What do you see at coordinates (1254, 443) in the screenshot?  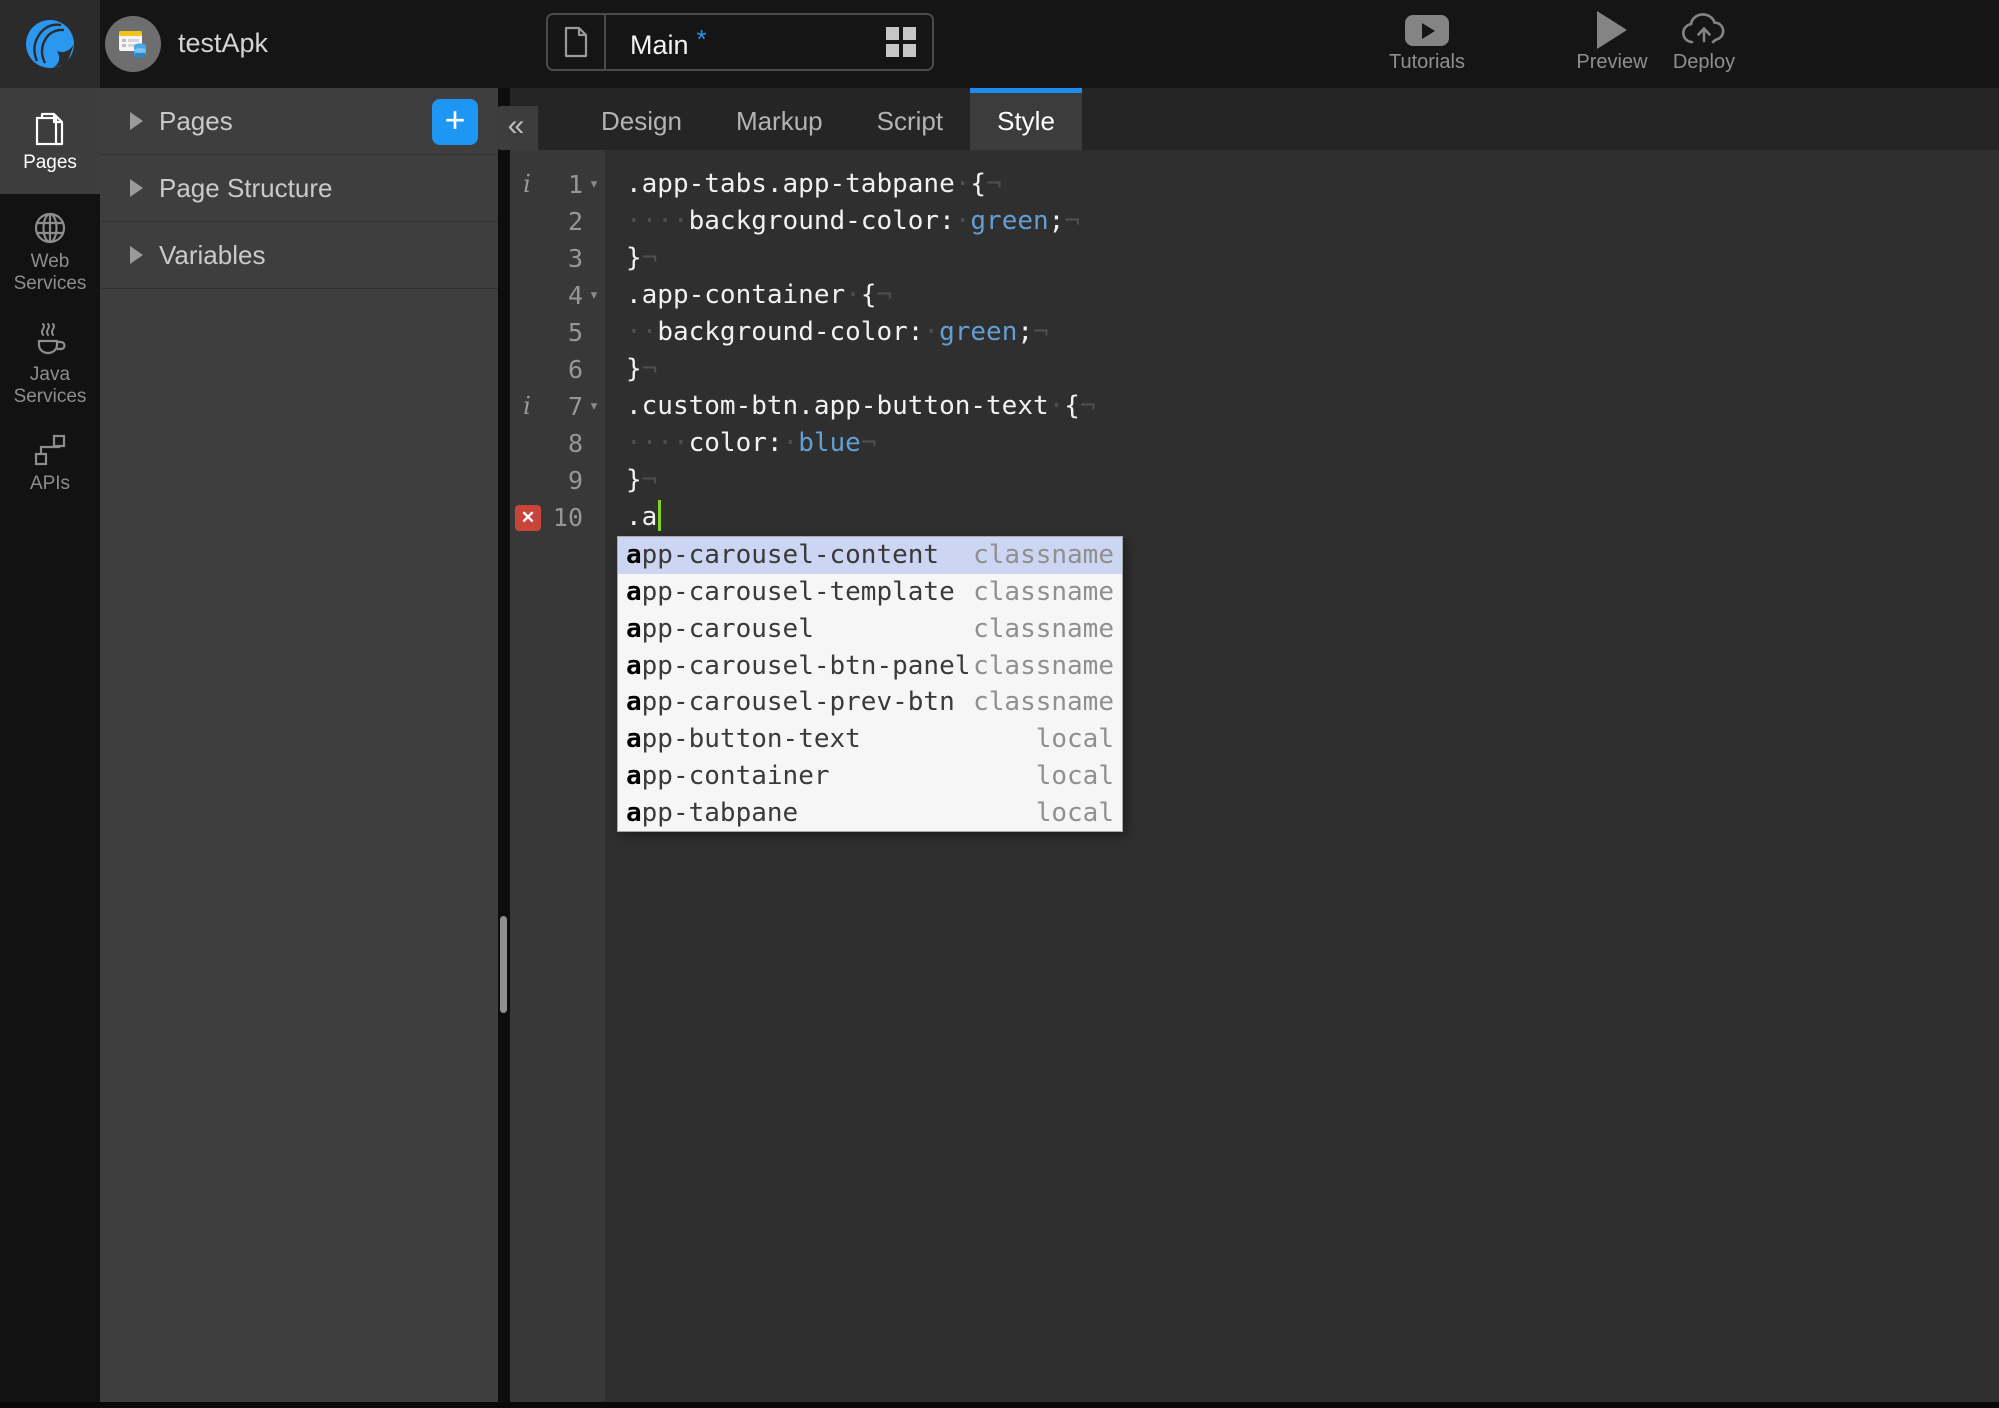 I see `code-line: 8 ····color:·blue¬` at bounding box center [1254, 443].